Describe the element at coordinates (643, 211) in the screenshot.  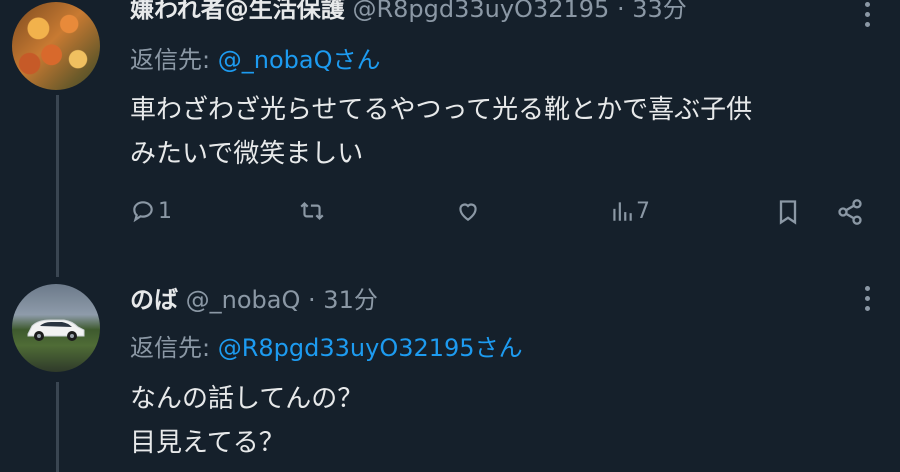
I see `views-count: 7` at that location.